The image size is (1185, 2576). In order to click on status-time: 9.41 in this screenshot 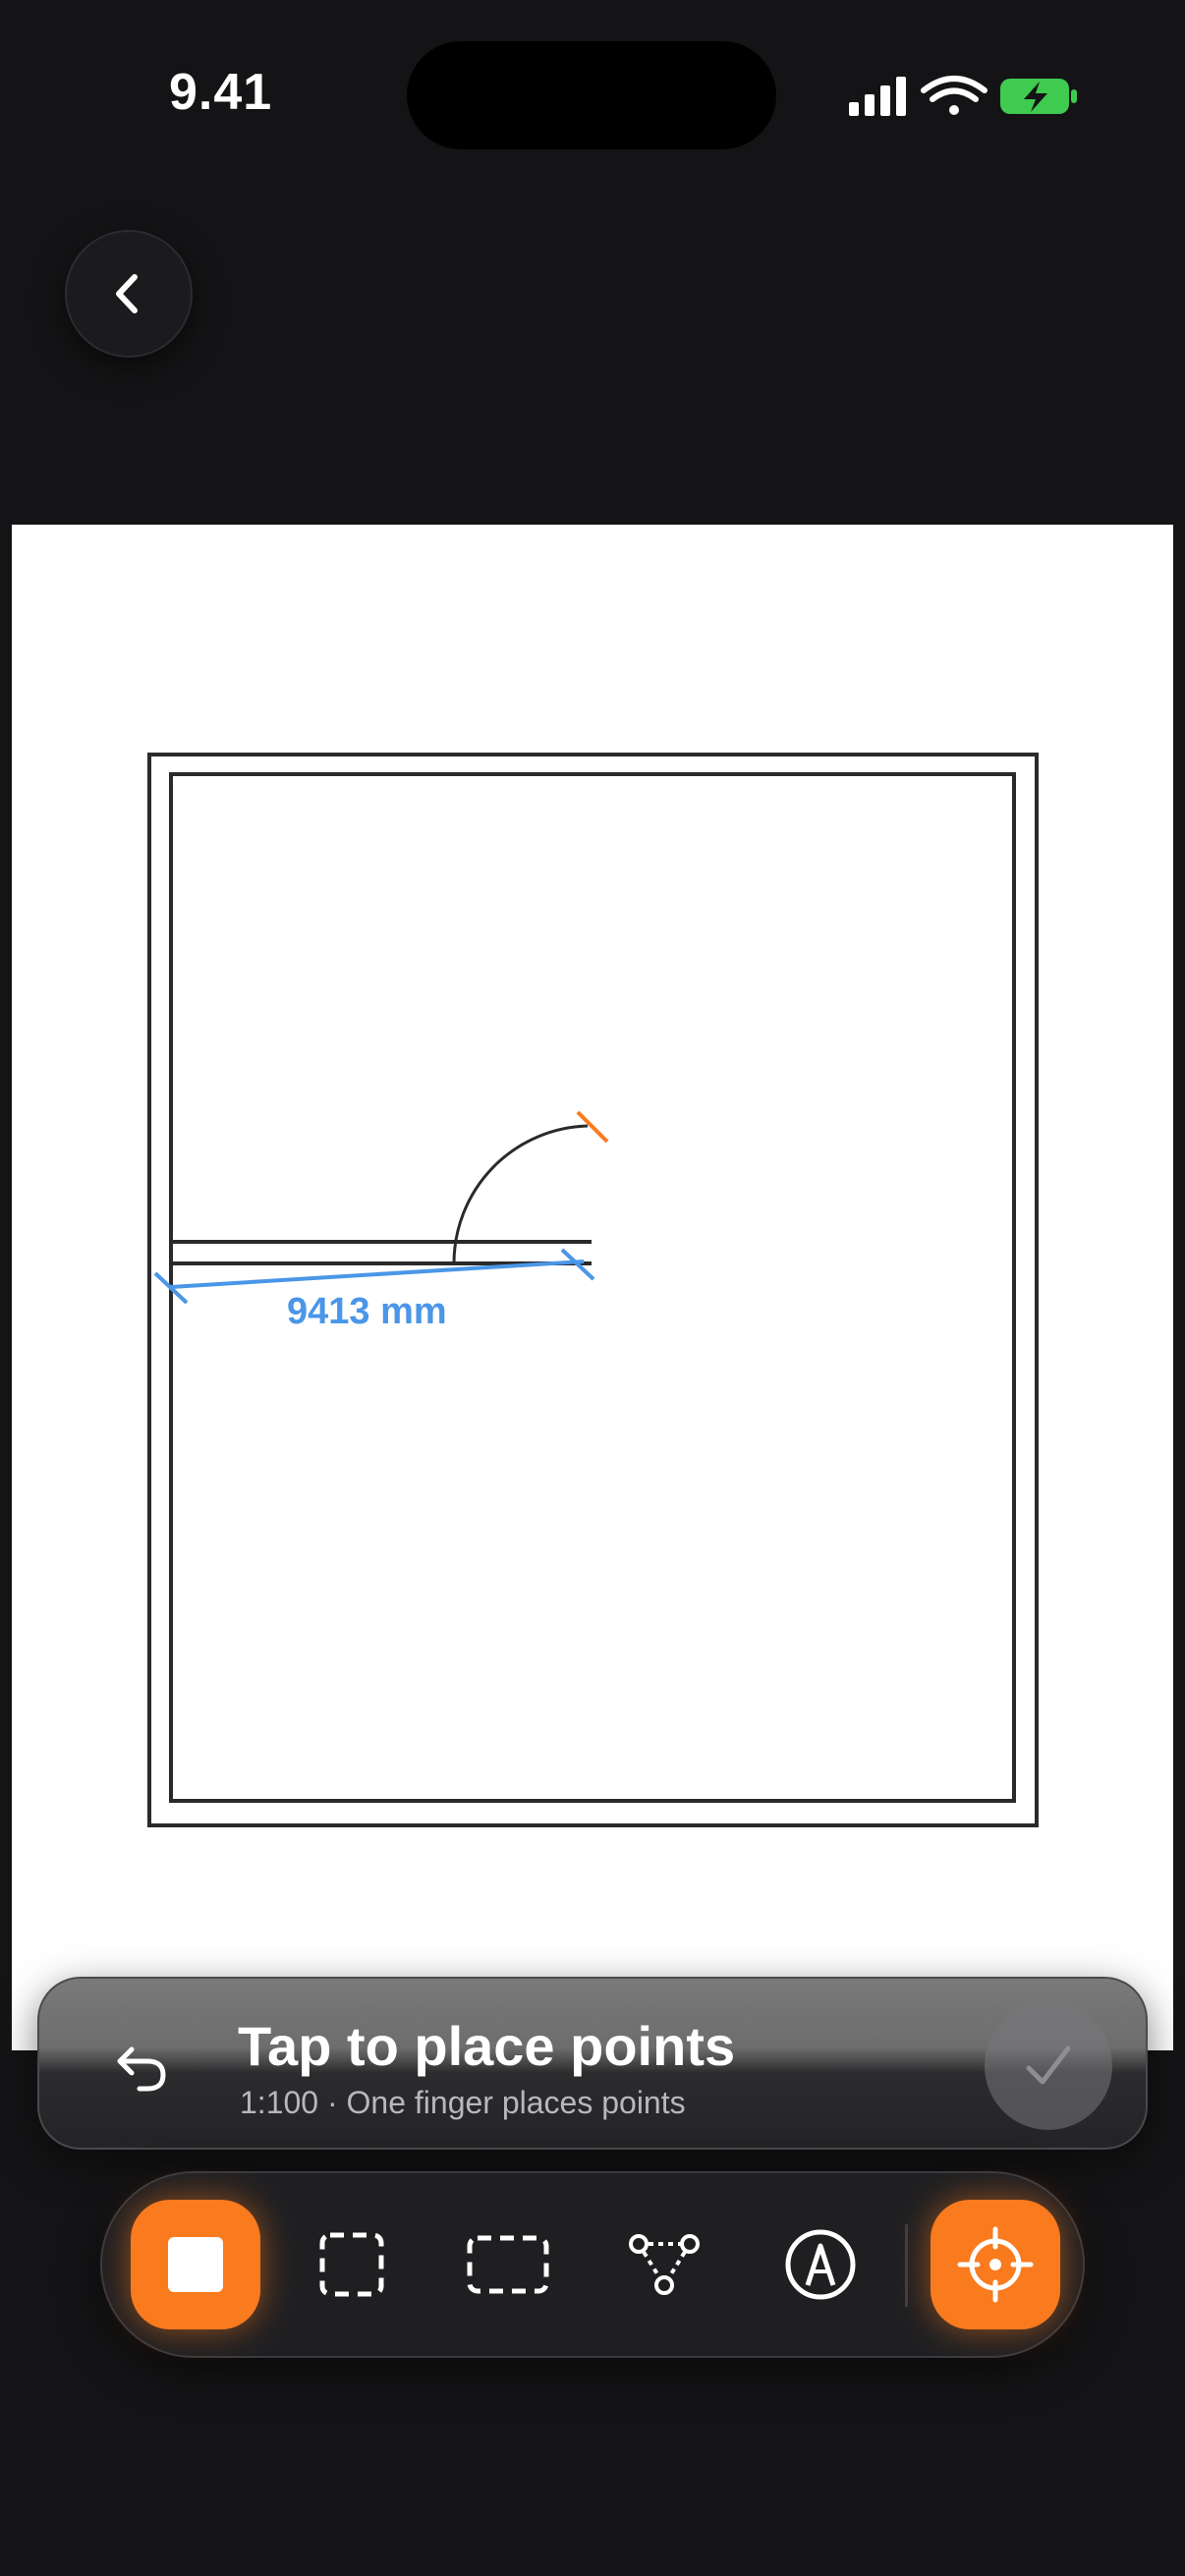, I will do `click(221, 92)`.